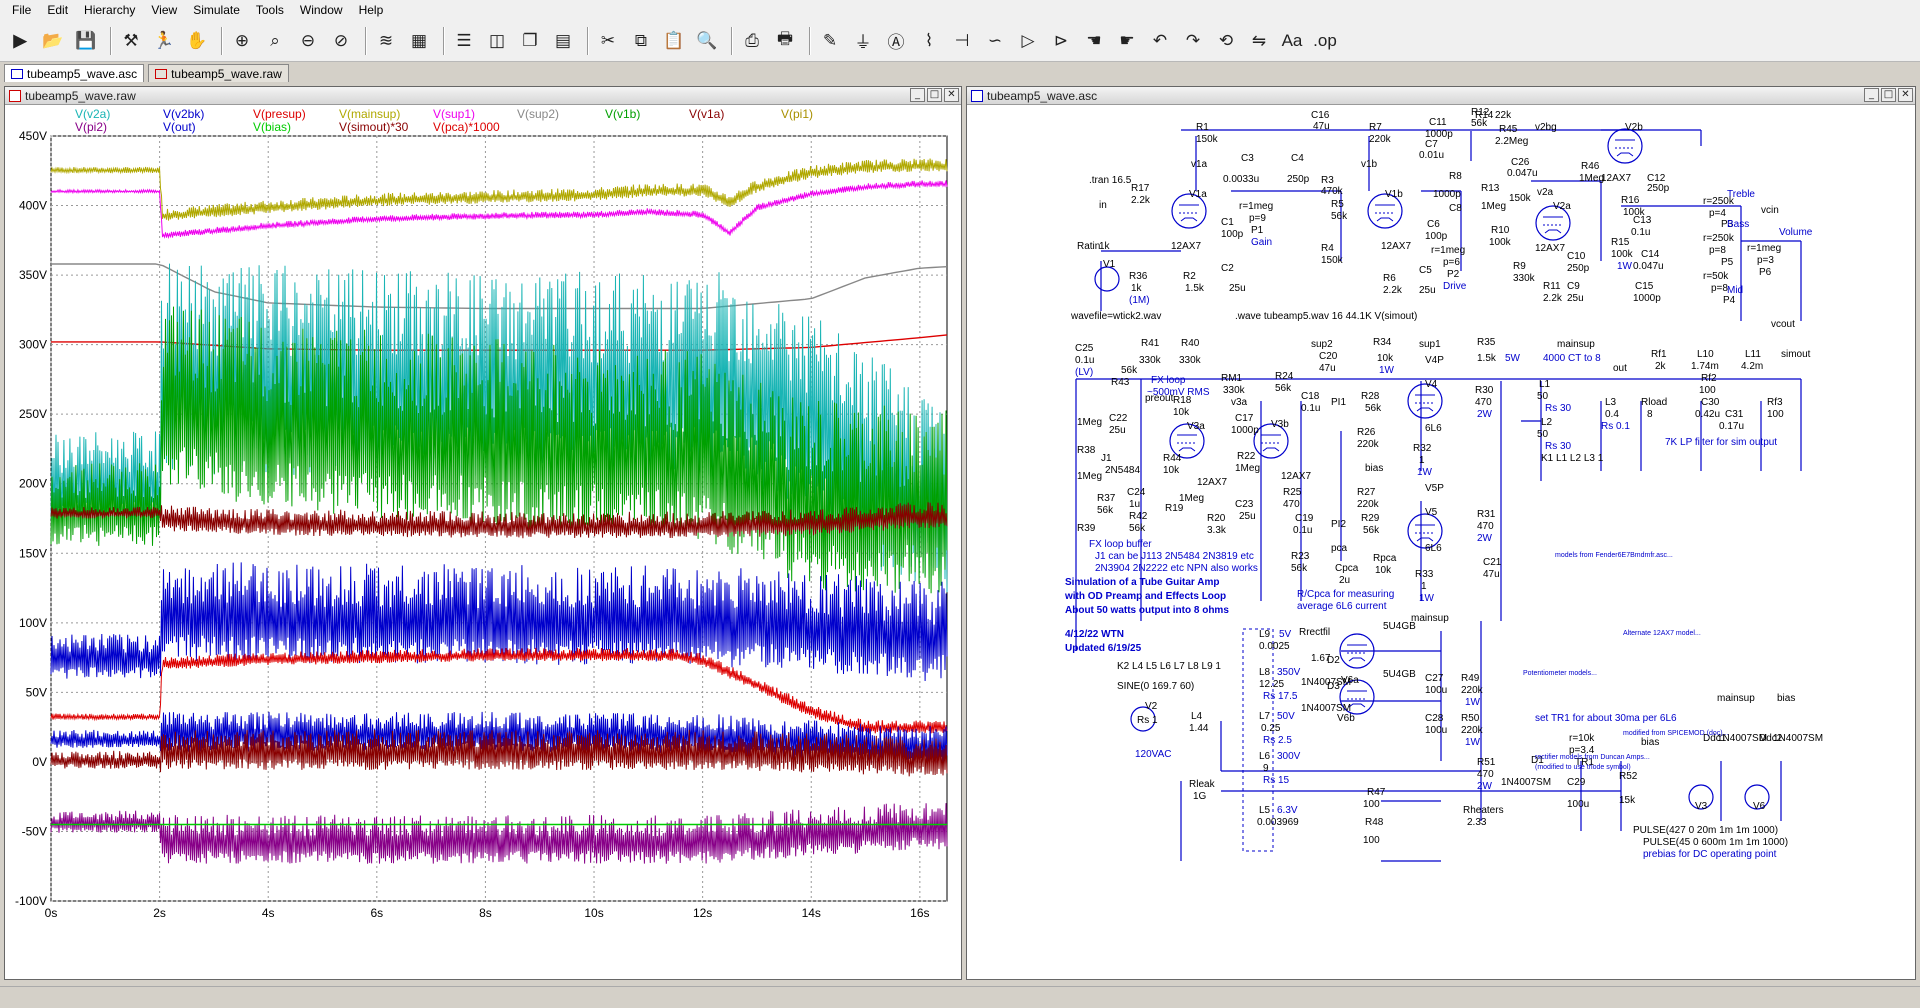 The height and width of the screenshot is (1008, 1920). I want to click on paste-icon: 📋, so click(674, 41).